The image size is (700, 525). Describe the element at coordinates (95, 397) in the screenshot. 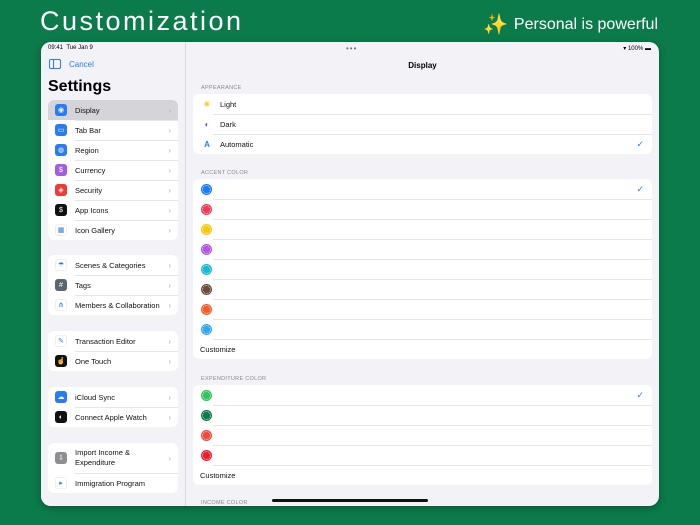

I see `sidebar-item-label: iCloud Sync` at that location.